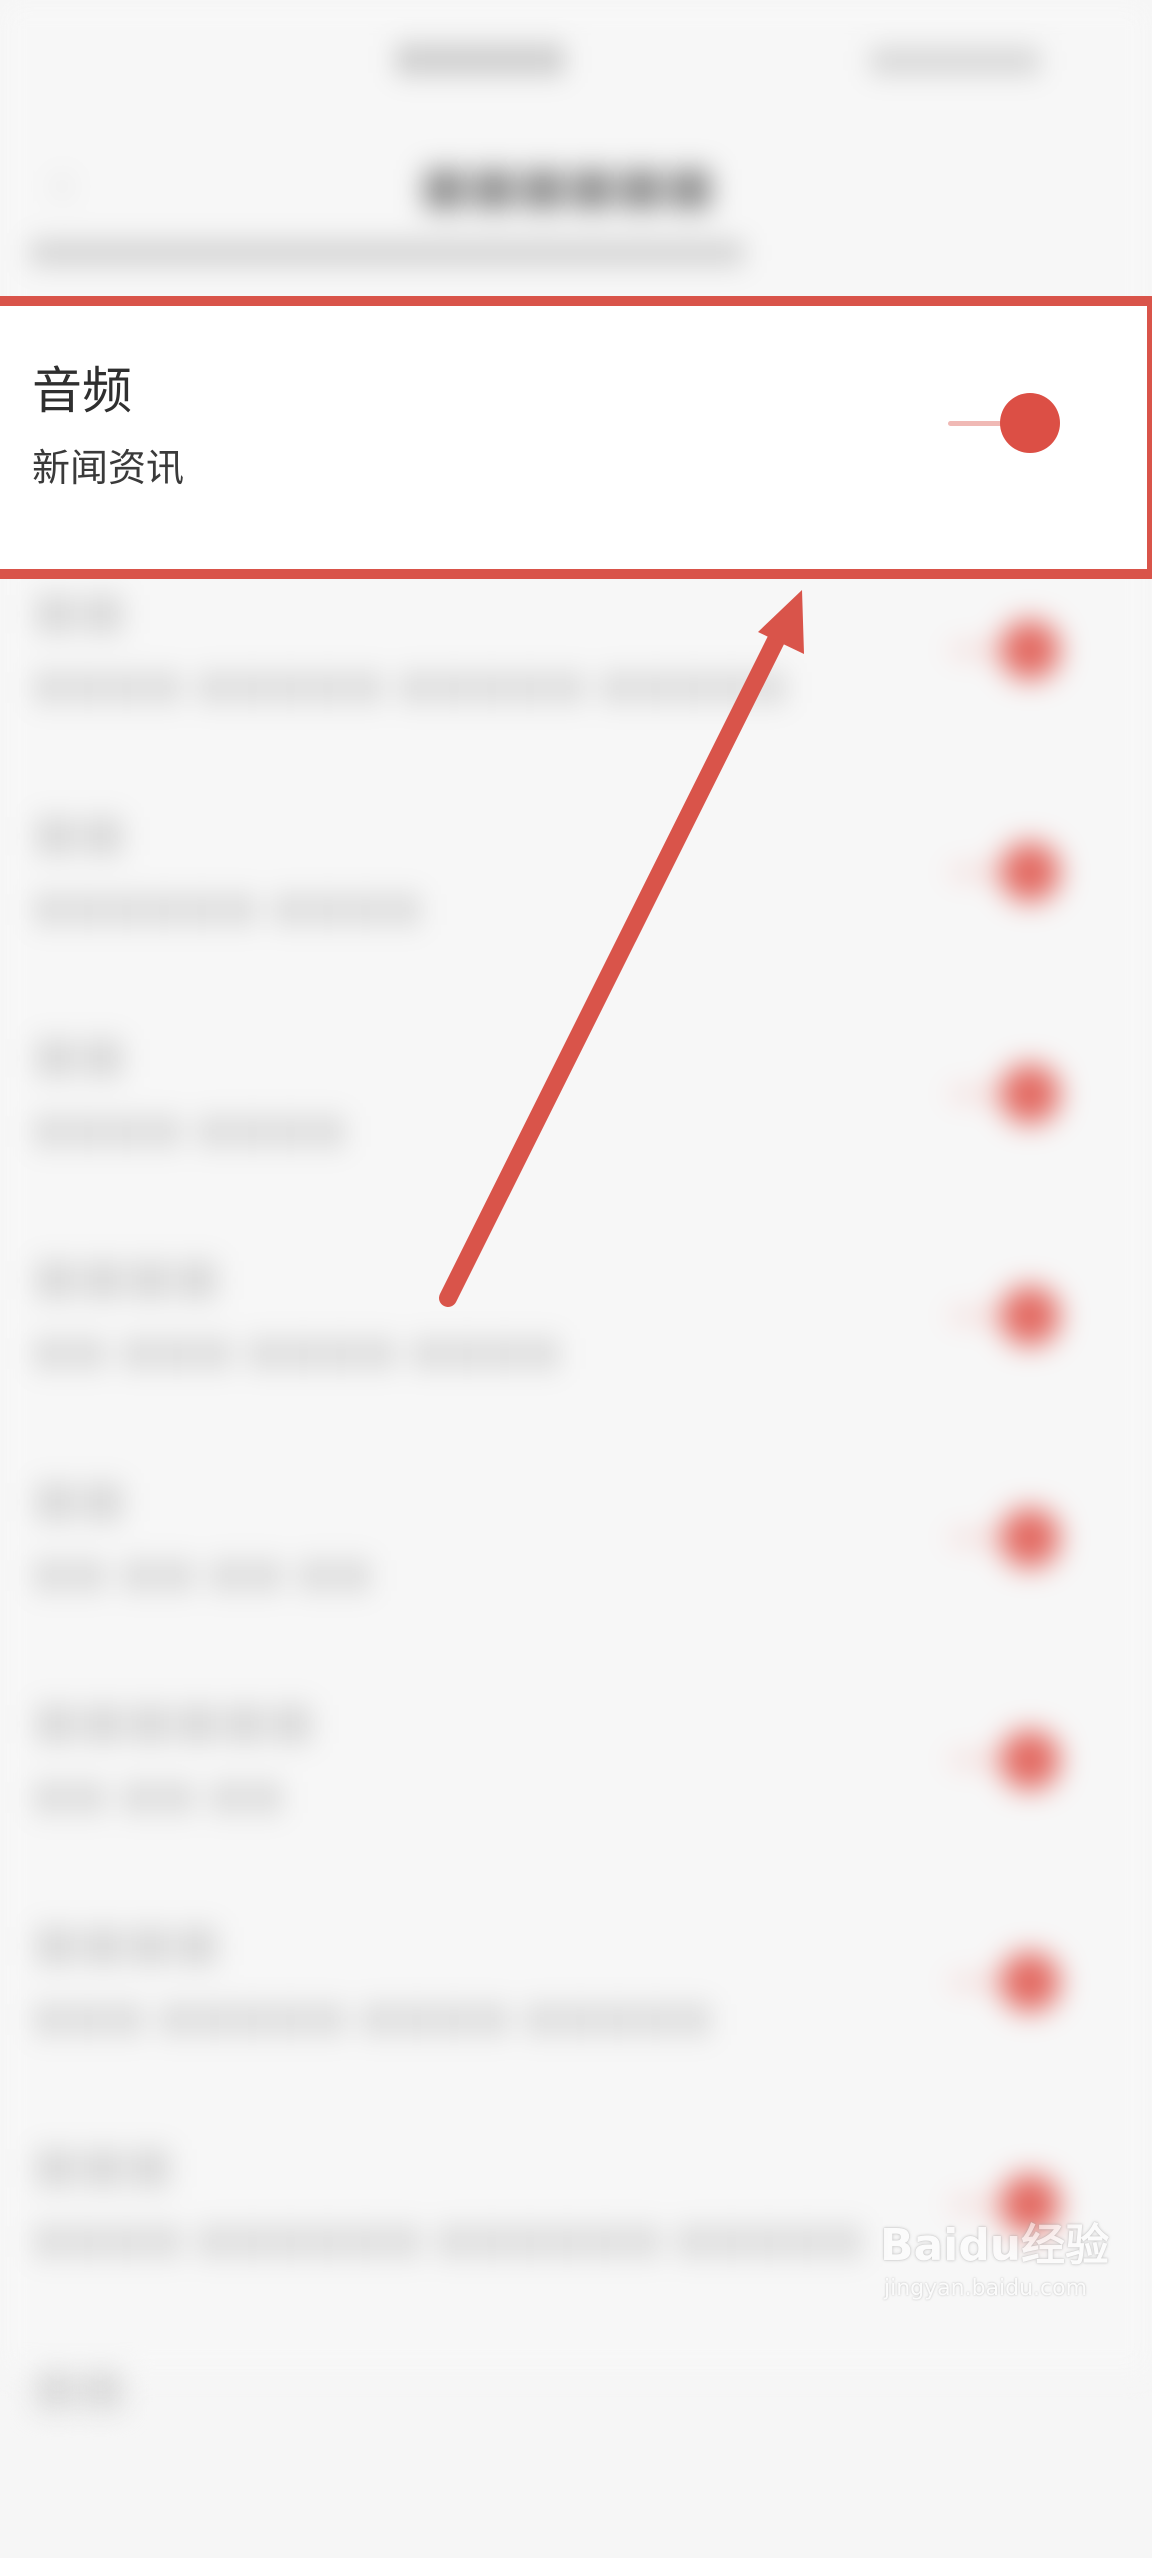 The height and width of the screenshot is (2558, 1152). Describe the element at coordinates (986, 2288) in the screenshot. I see `watermark-url: jingyan.baidu.com` at that location.